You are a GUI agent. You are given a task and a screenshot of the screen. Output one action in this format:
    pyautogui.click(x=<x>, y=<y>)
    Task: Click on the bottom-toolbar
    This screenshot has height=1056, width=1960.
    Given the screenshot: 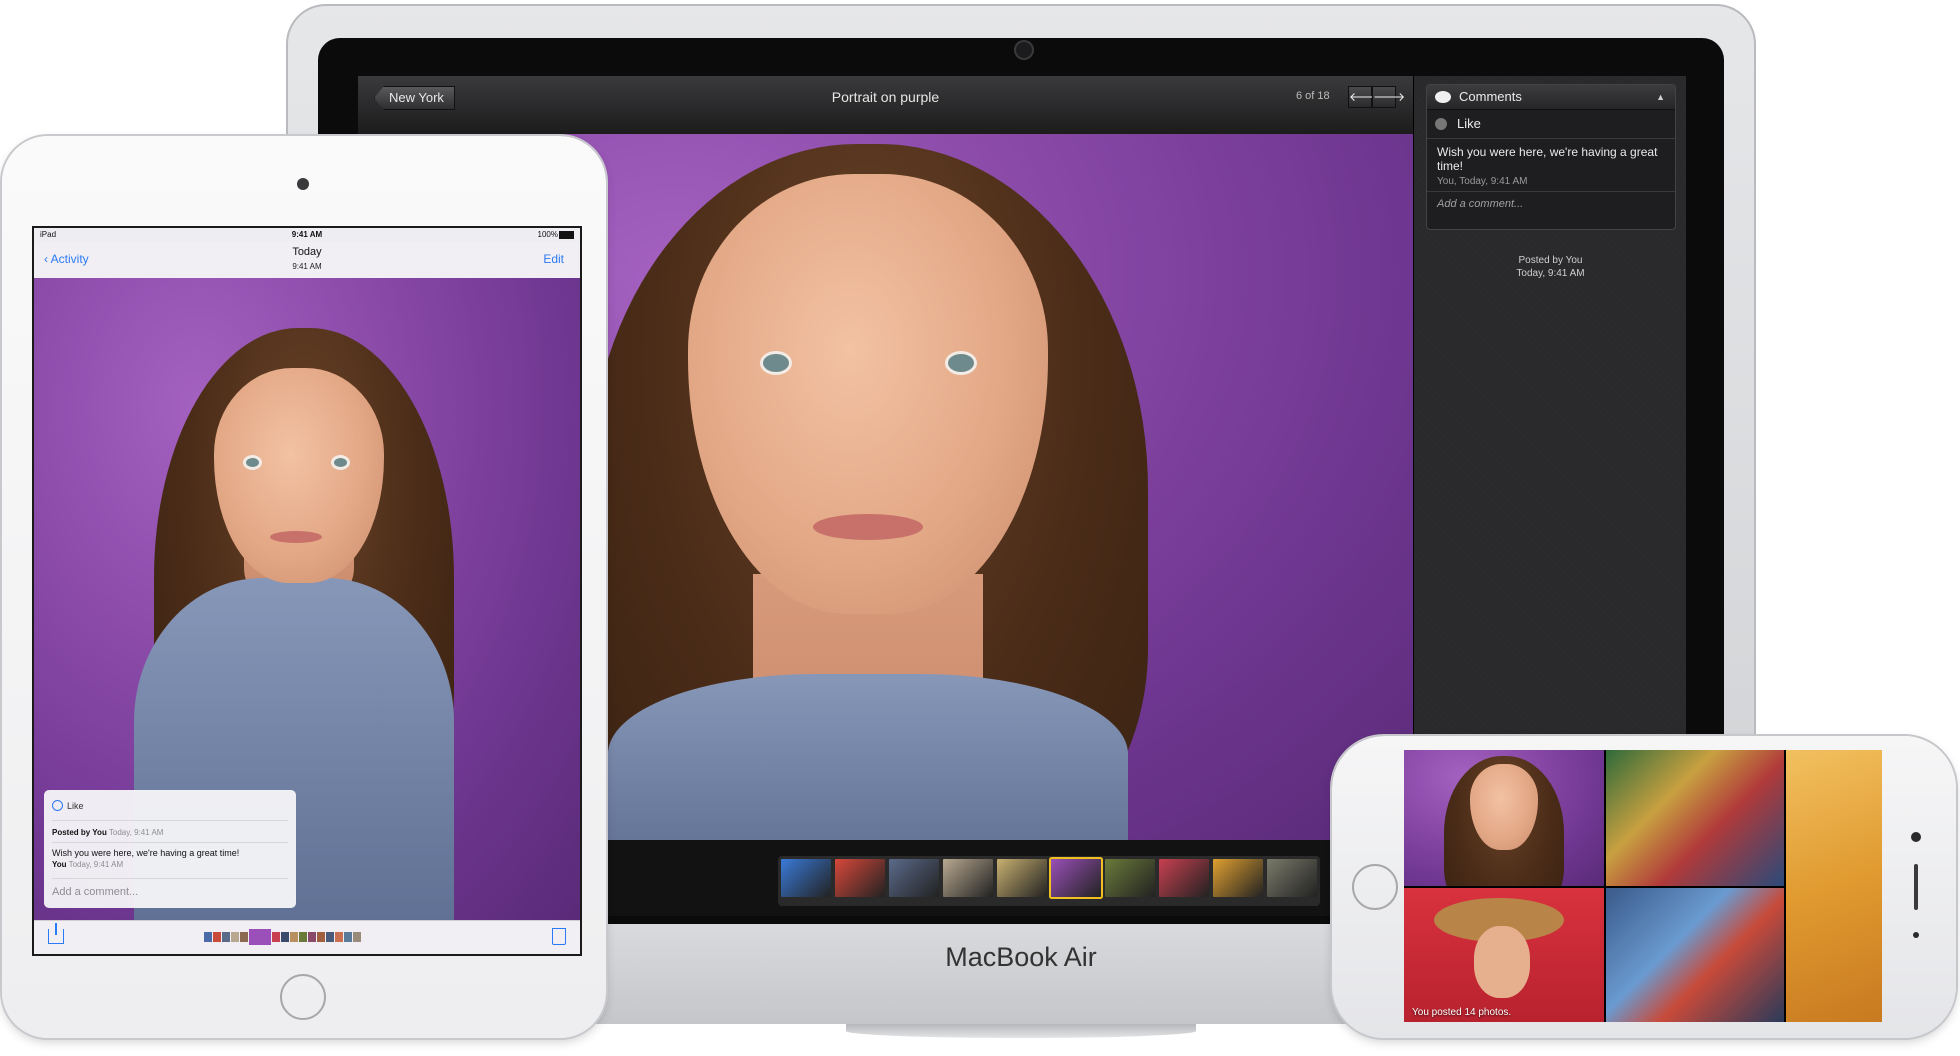 What is the action you would take?
    pyautogui.click(x=307, y=937)
    